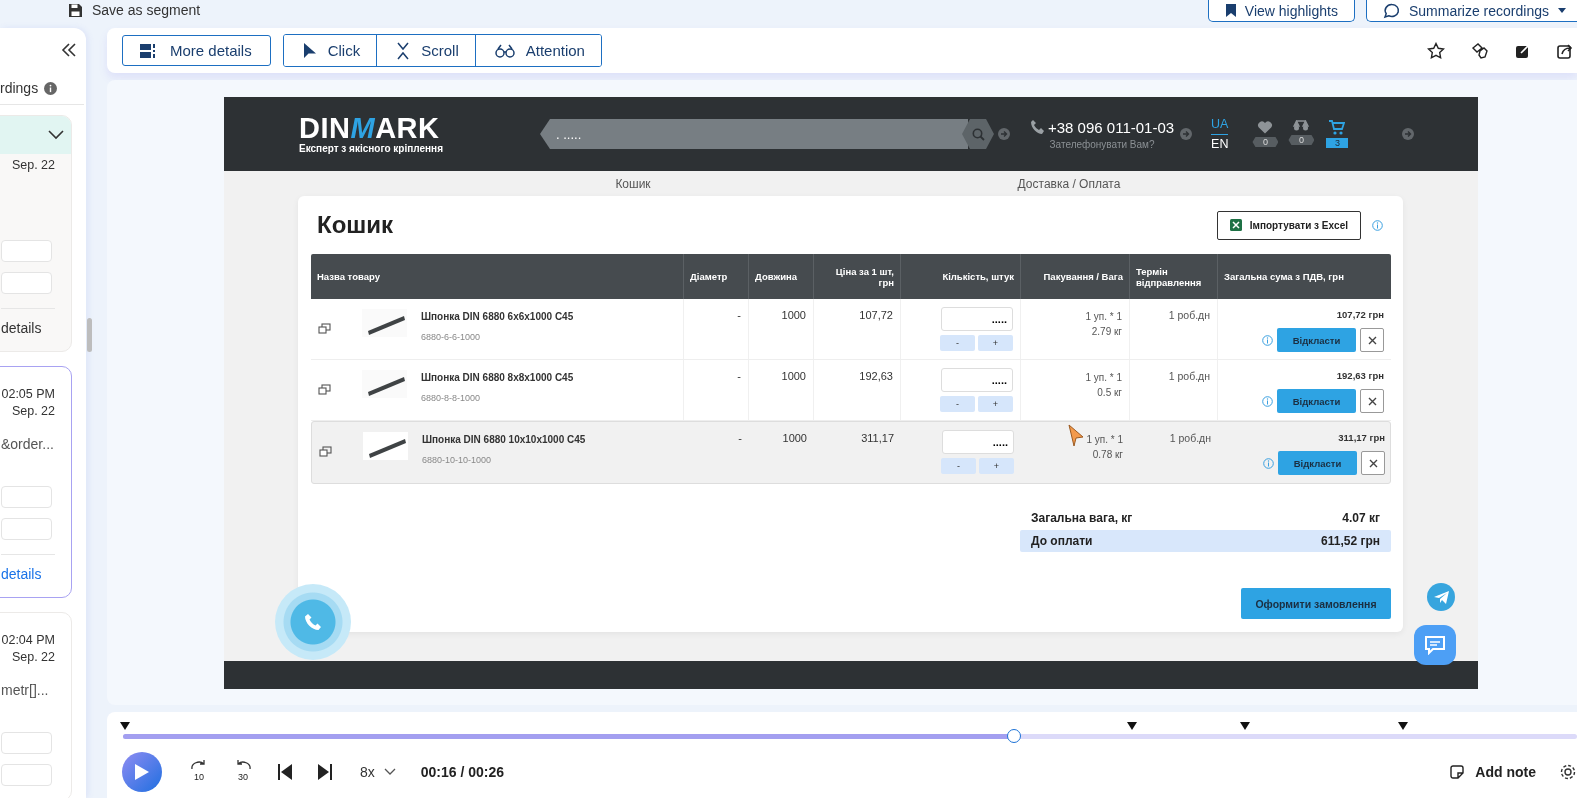 This screenshot has width=1577, height=798. I want to click on checkout-button: Оформити замовлення, so click(1316, 603).